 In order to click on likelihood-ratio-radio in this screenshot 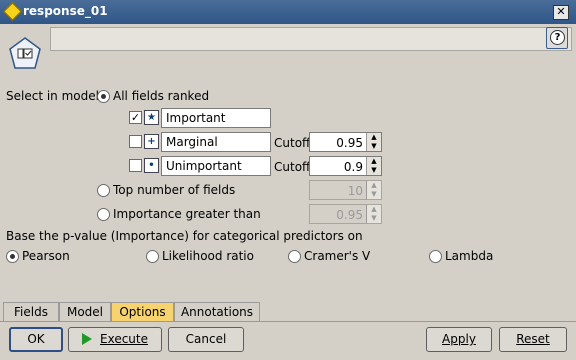, I will do `click(152, 256)`.